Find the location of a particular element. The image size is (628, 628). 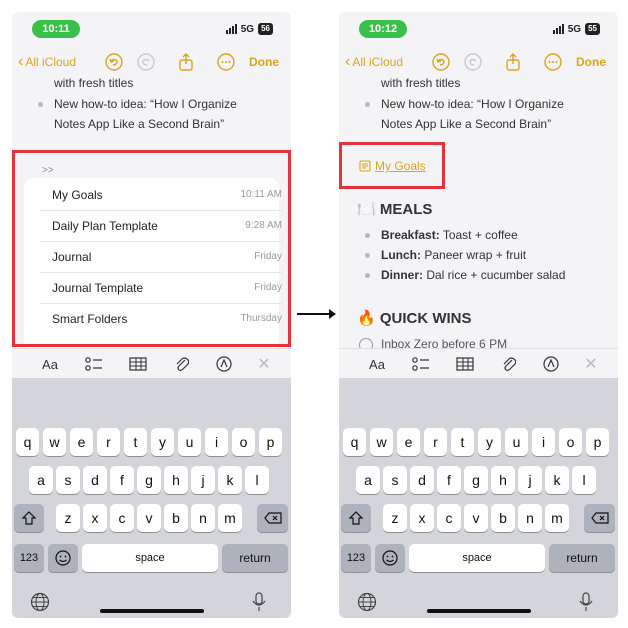

meal-value: Dal rice + cucumber salad is located at coordinates (496, 275).